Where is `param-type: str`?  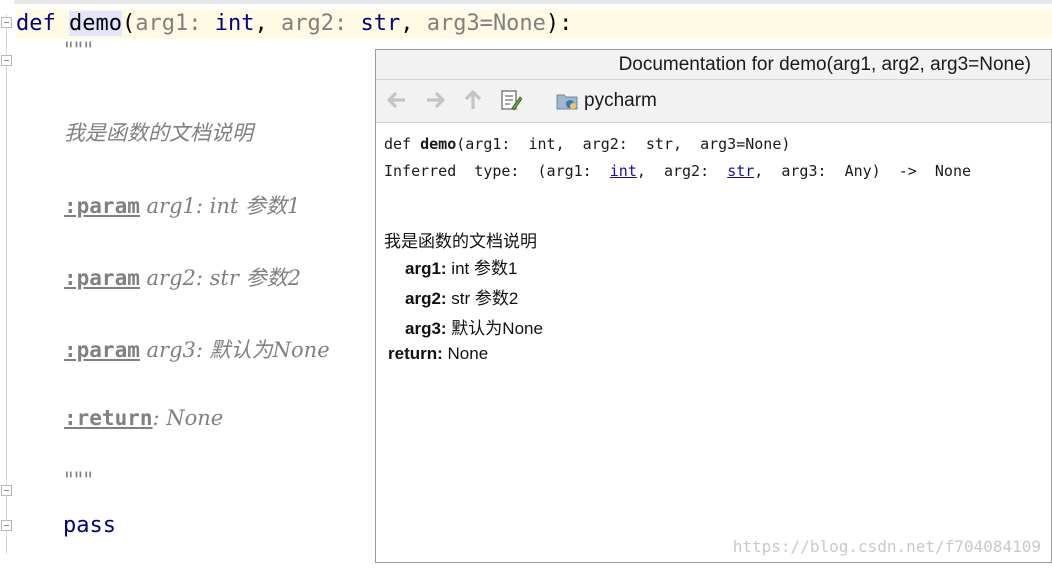 param-type: str is located at coordinates (380, 23).